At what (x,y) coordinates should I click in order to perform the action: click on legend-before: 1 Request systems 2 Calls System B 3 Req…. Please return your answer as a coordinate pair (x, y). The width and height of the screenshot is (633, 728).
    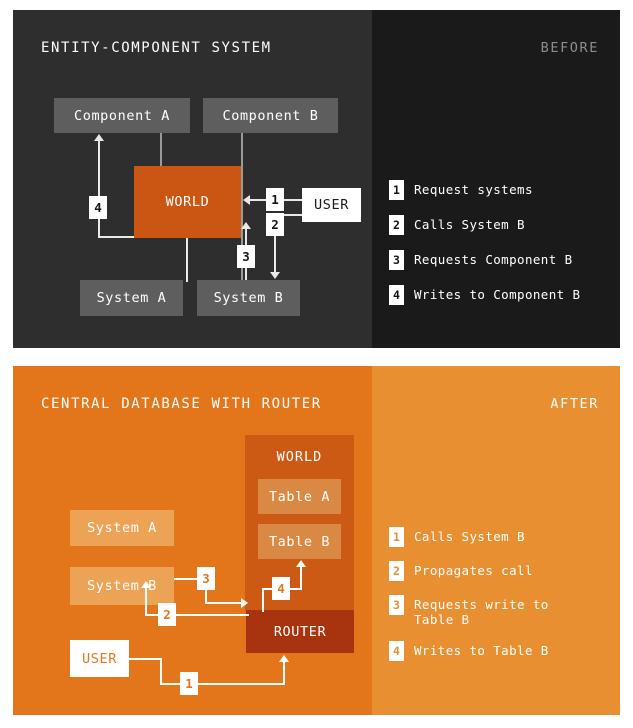
    Looking at the image, I should click on (484, 250).